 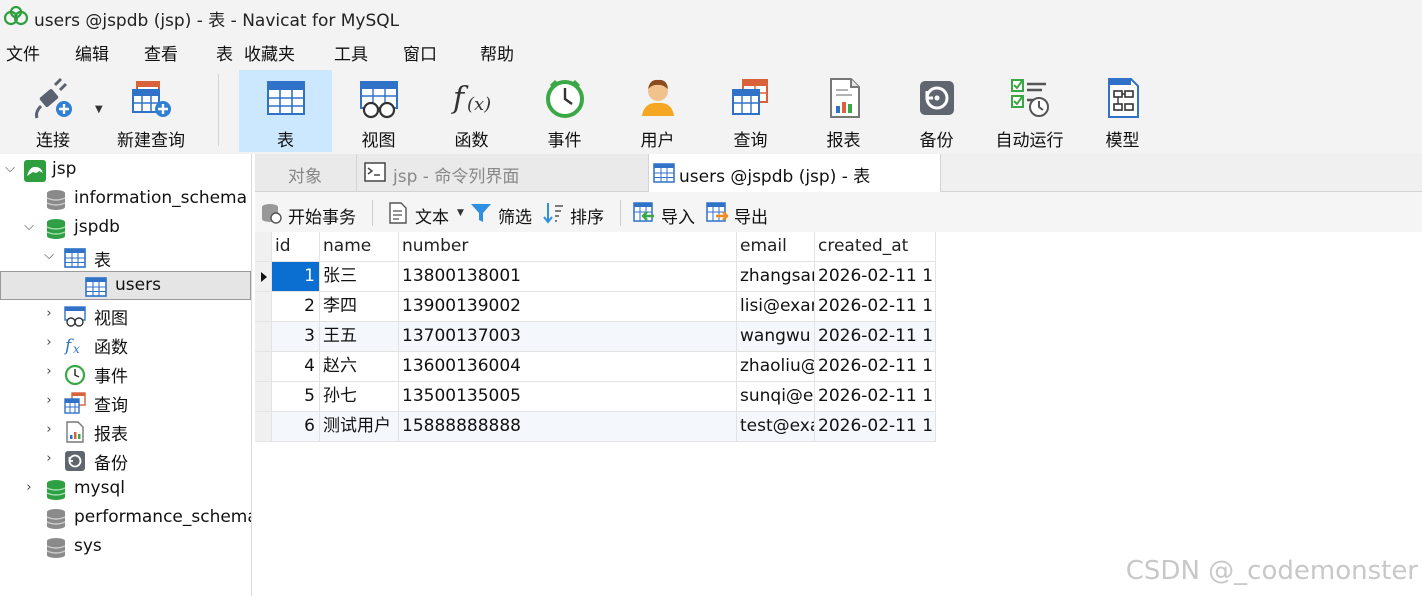 What do you see at coordinates (776, 247) in the screenshot?
I see `column-header: email` at bounding box center [776, 247].